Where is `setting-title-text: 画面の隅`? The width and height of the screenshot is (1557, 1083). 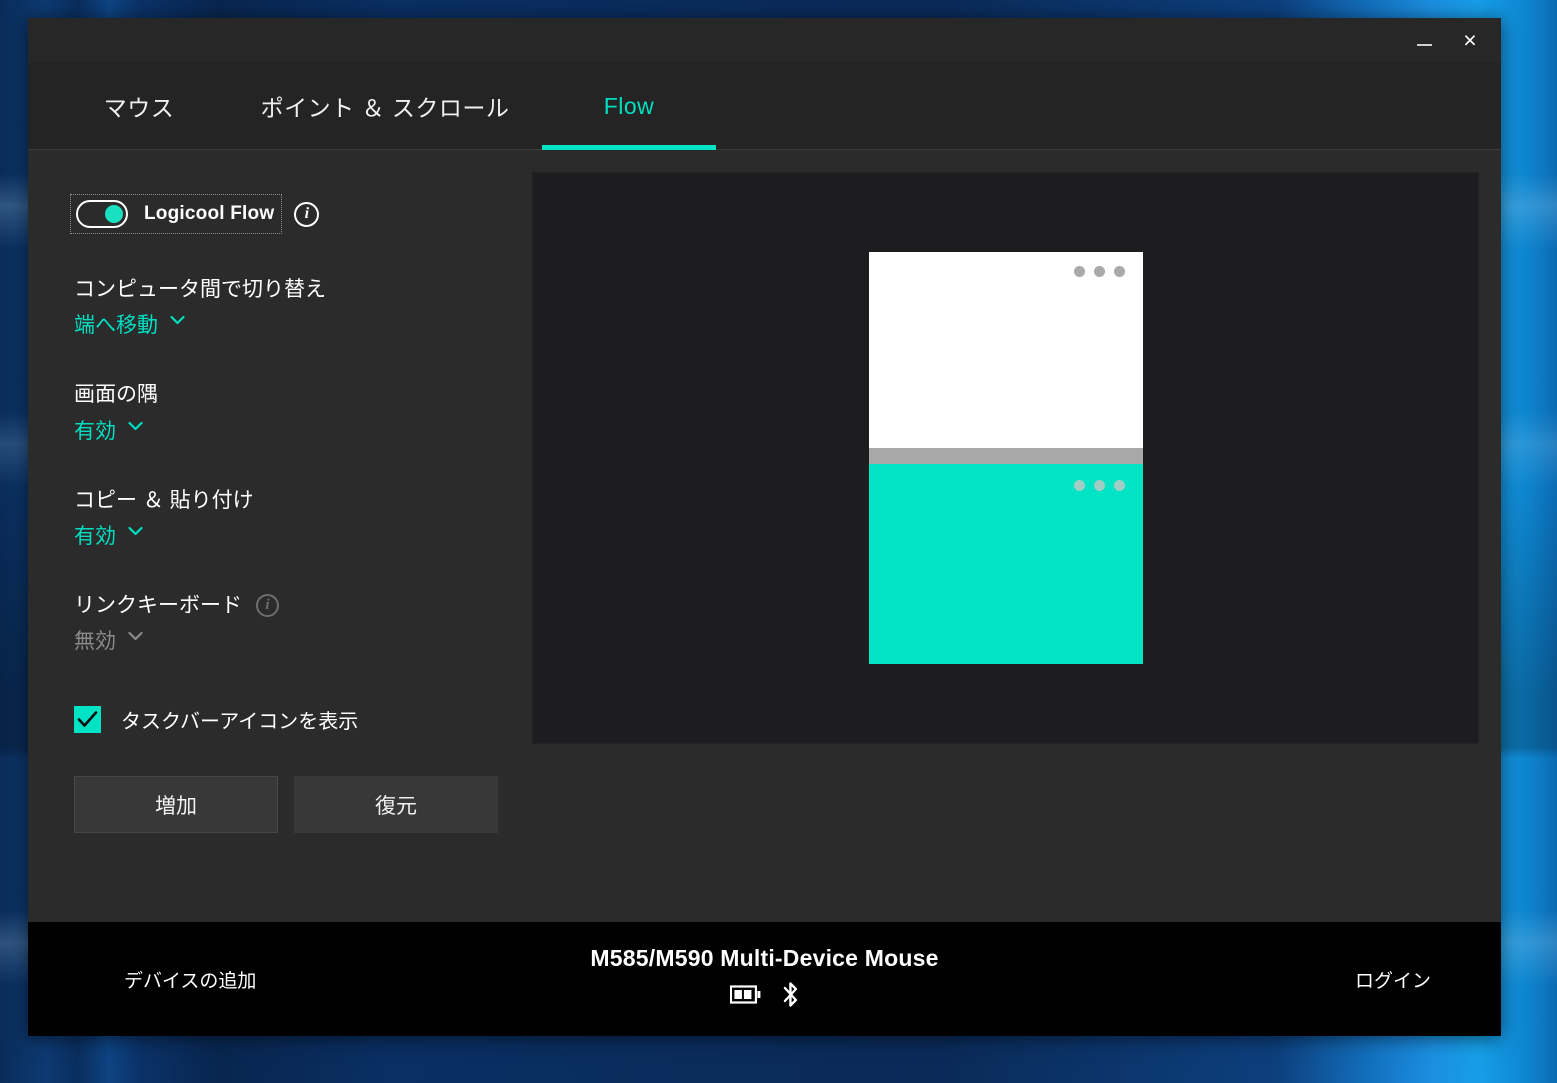 setting-title-text: 画面の隅 is located at coordinates (116, 395).